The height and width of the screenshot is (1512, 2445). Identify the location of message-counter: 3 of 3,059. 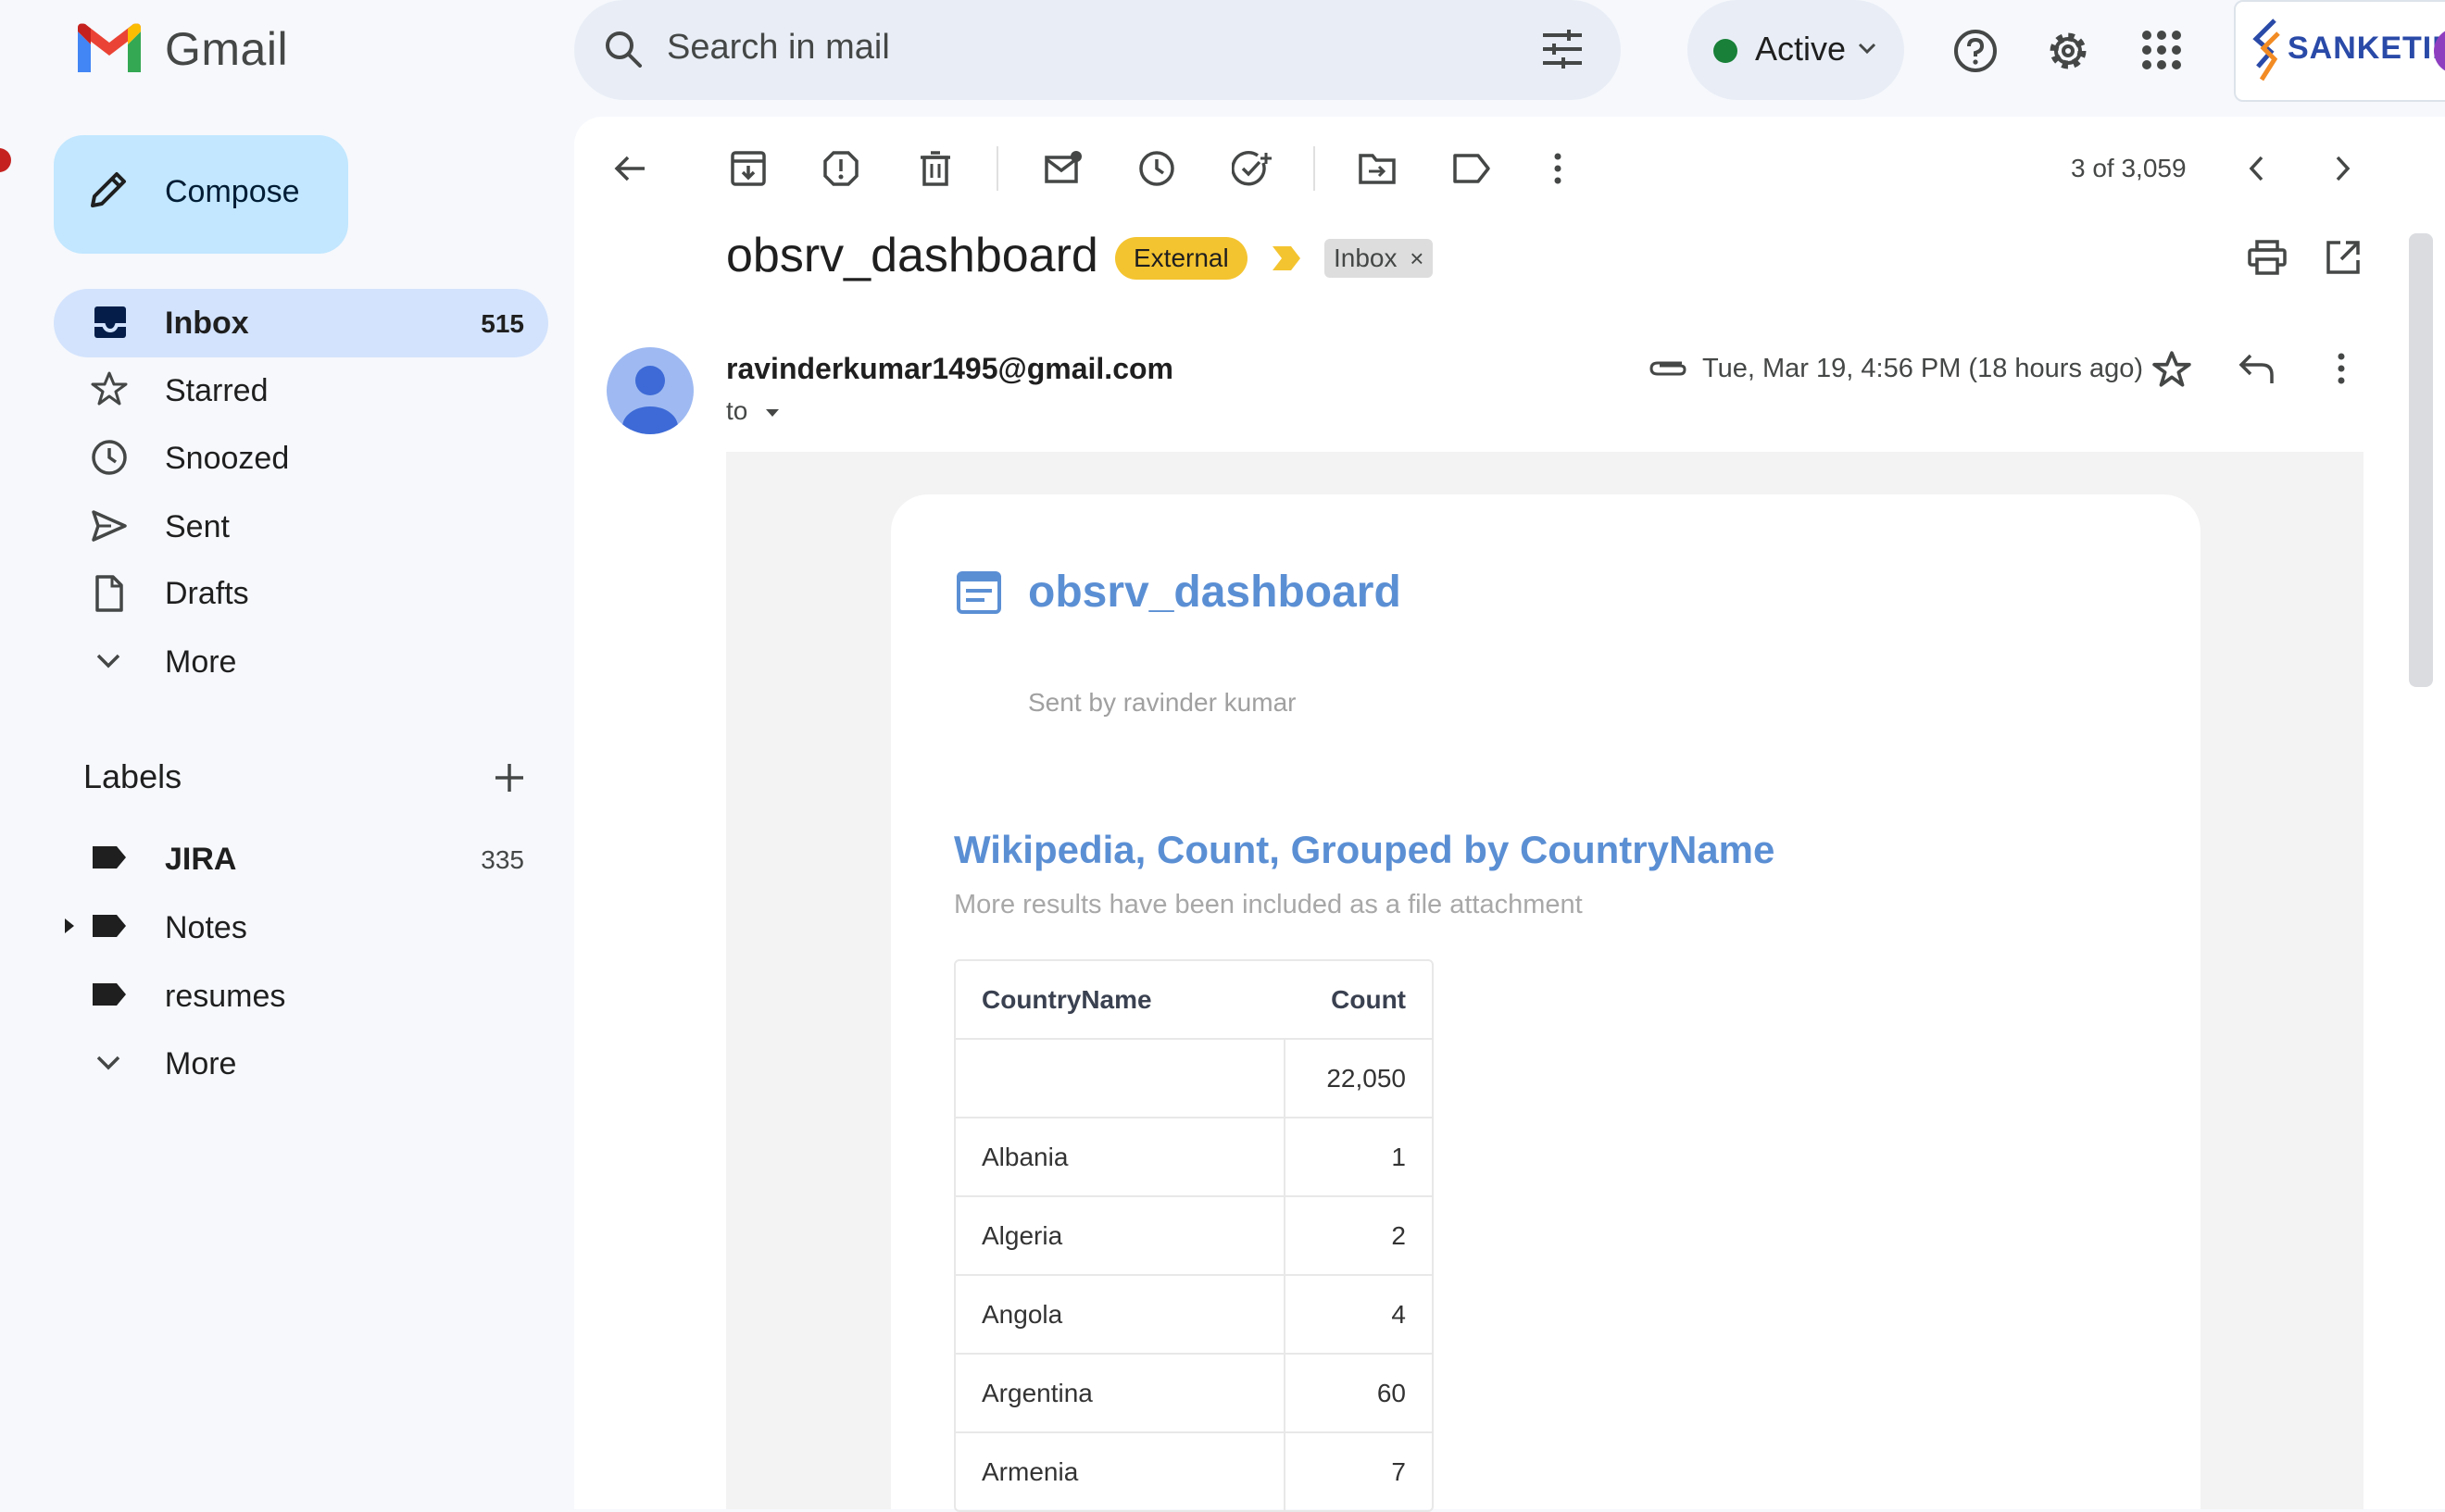
(2129, 168).